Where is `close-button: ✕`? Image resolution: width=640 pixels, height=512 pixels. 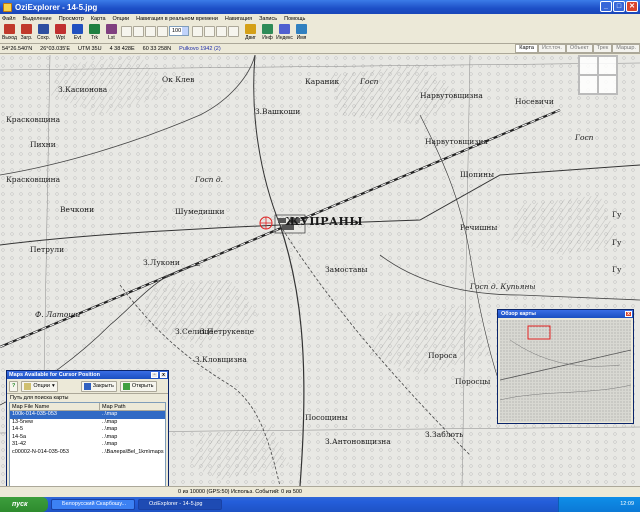 close-button: ✕ is located at coordinates (632, 6).